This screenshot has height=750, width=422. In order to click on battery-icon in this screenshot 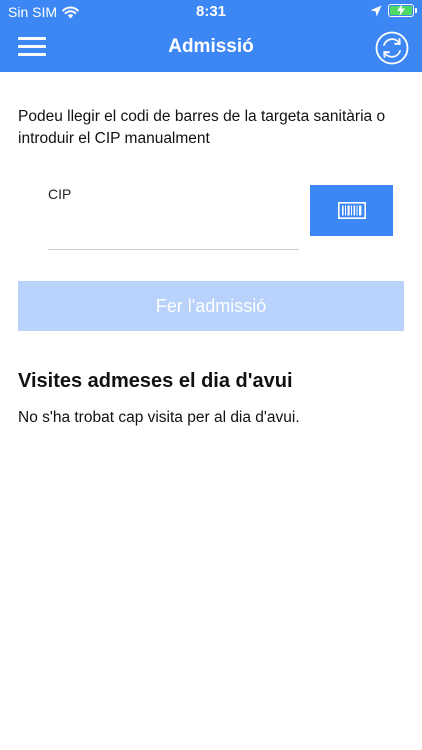, I will do `click(402, 10)`.